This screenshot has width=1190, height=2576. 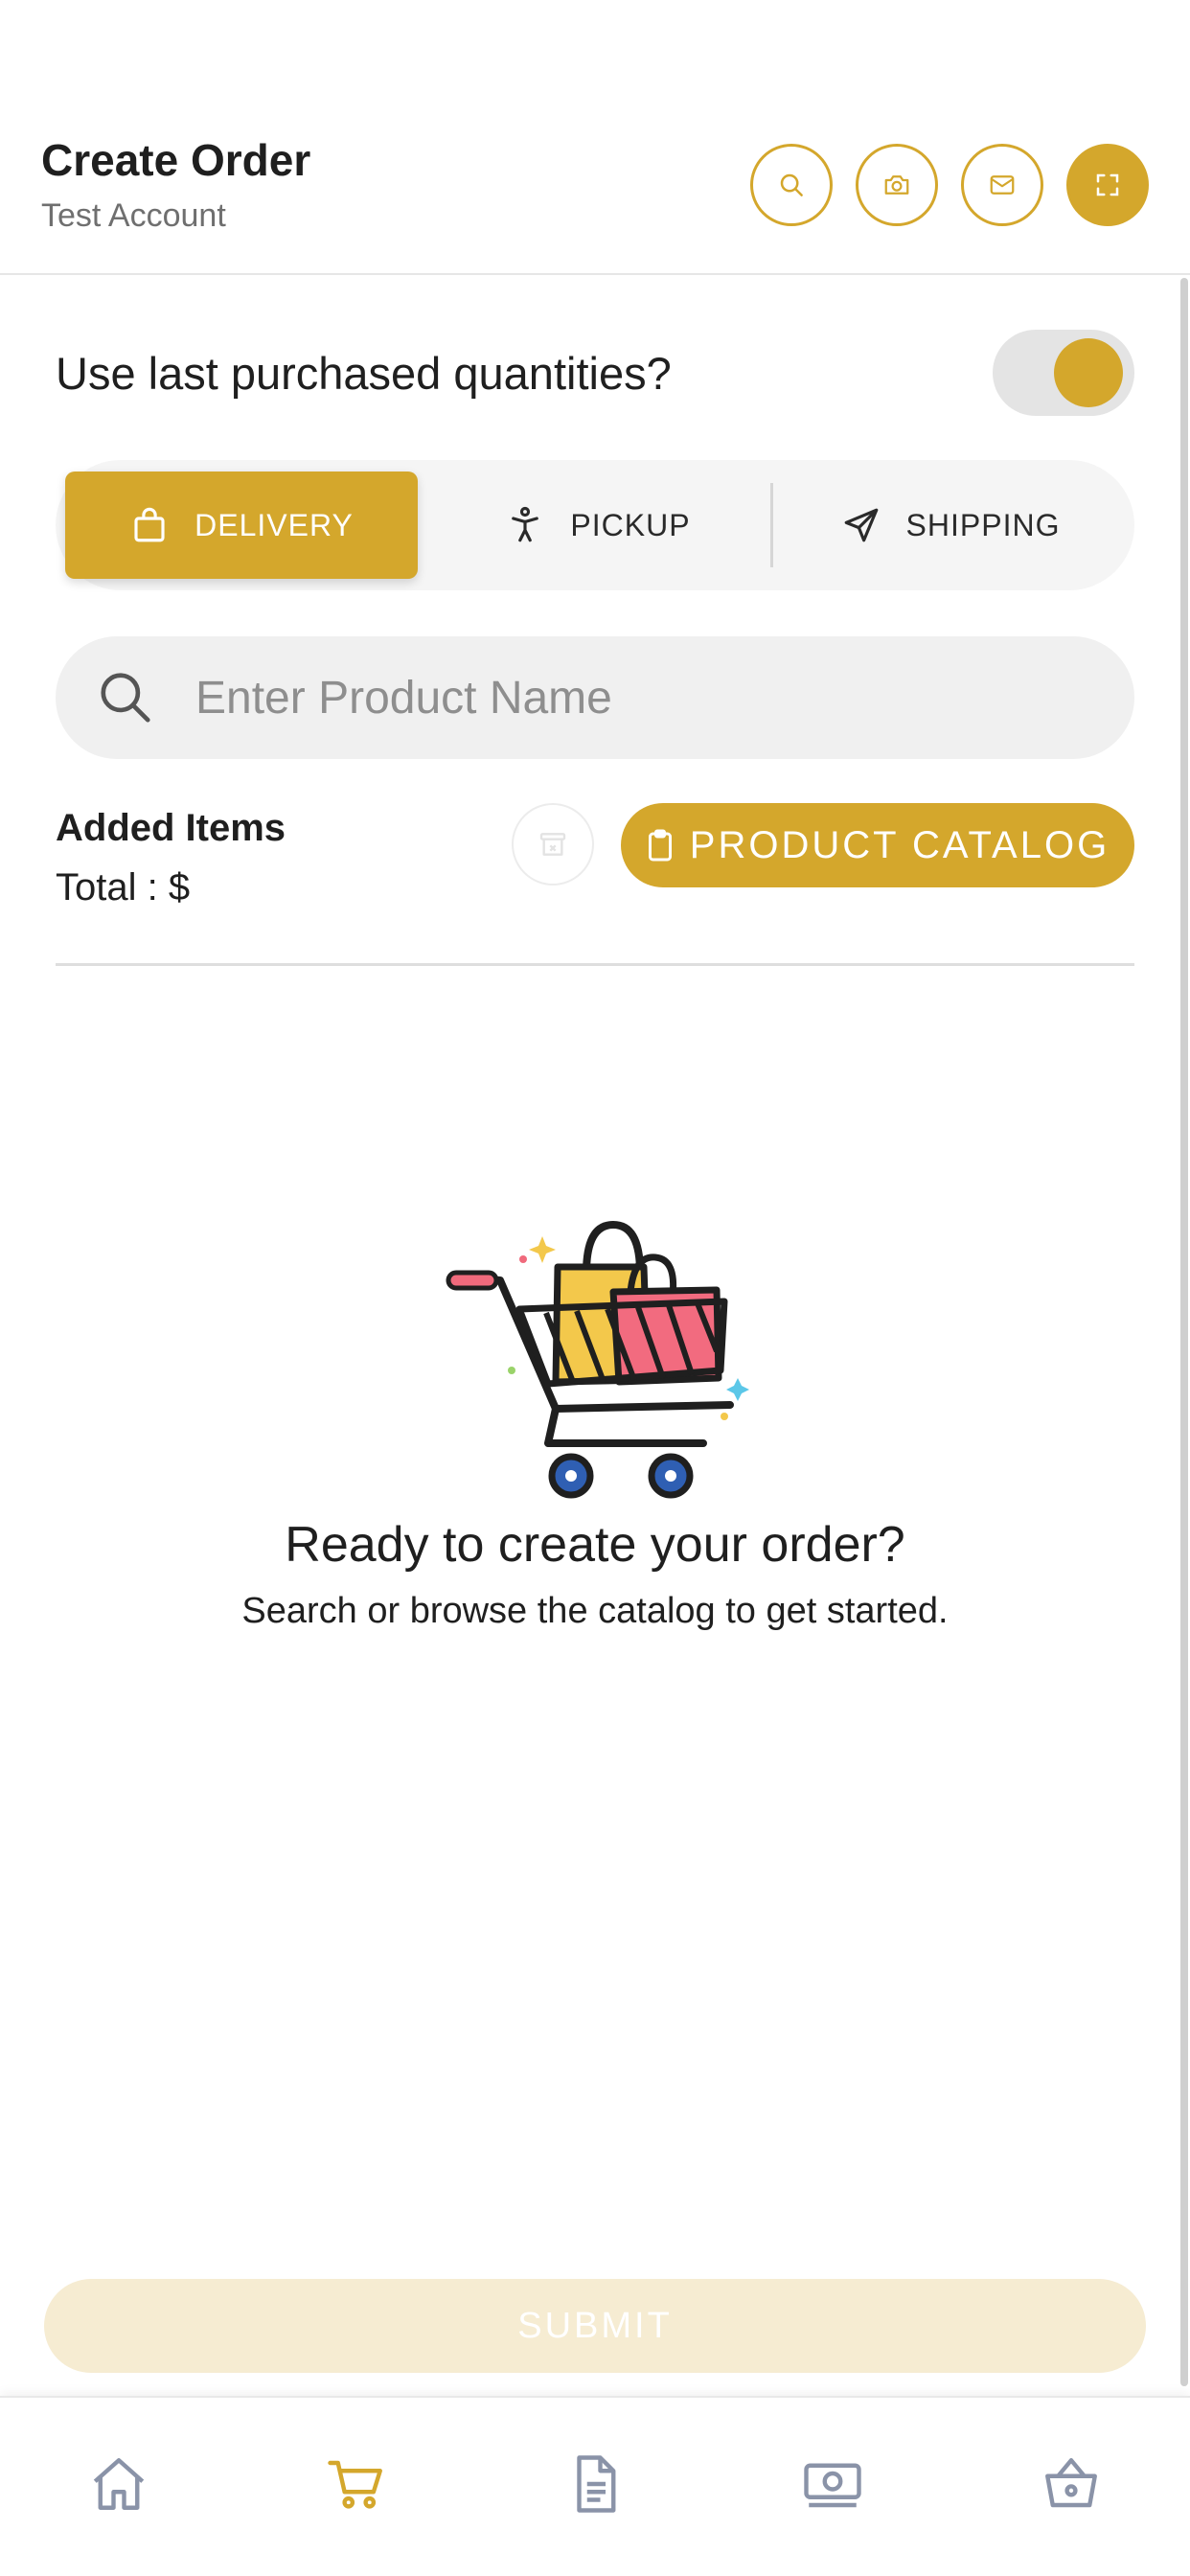 I want to click on shopping-bag-icon, so click(x=150, y=525).